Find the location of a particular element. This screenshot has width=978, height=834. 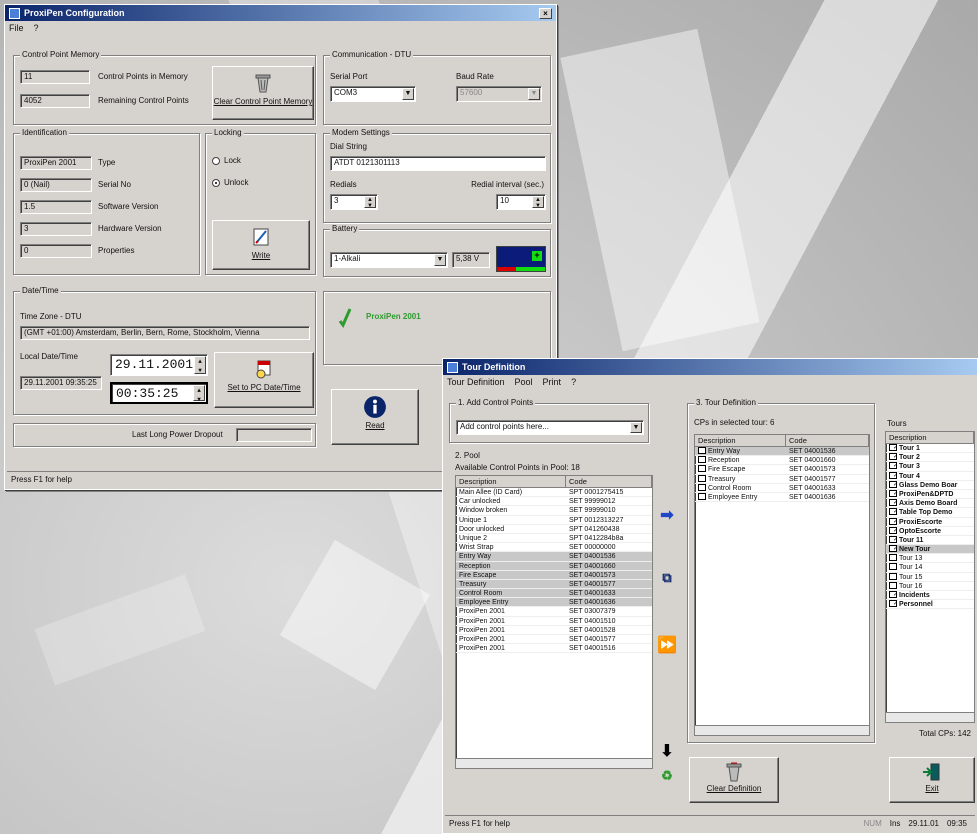

tour-row: ✓Tour 2 is located at coordinates (930, 458).